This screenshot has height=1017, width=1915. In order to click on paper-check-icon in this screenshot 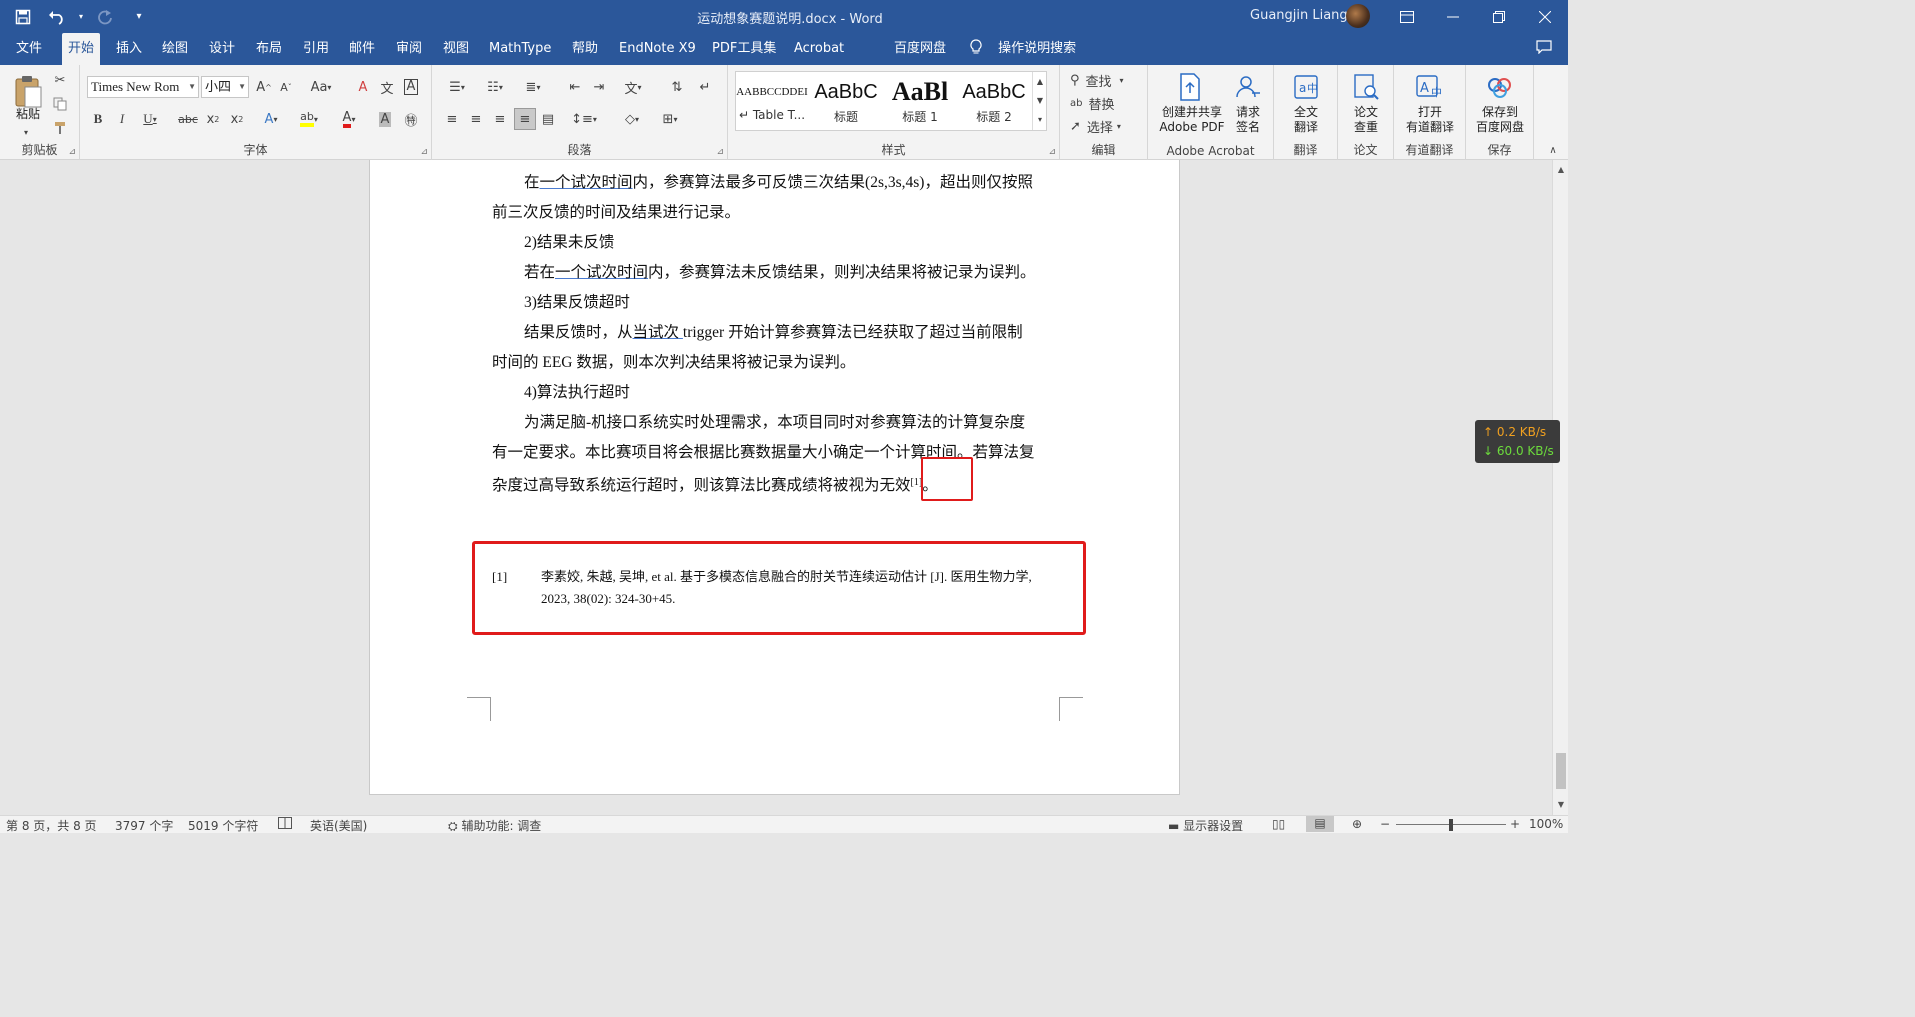, I will do `click(1366, 87)`.